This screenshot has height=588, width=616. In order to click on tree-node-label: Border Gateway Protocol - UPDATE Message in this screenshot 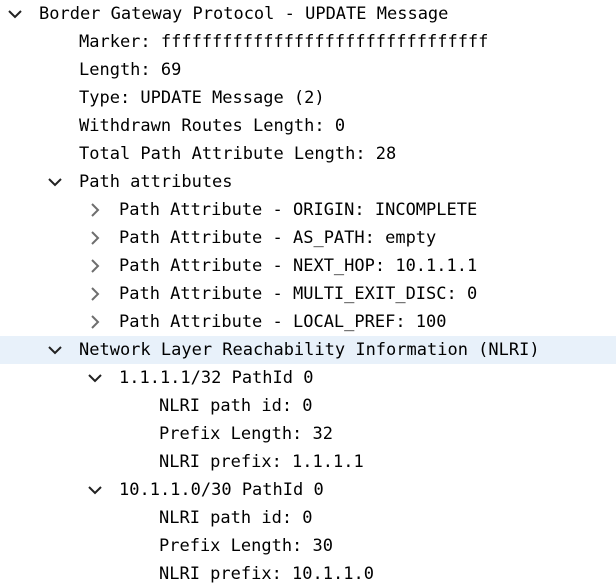, I will do `click(244, 14)`.